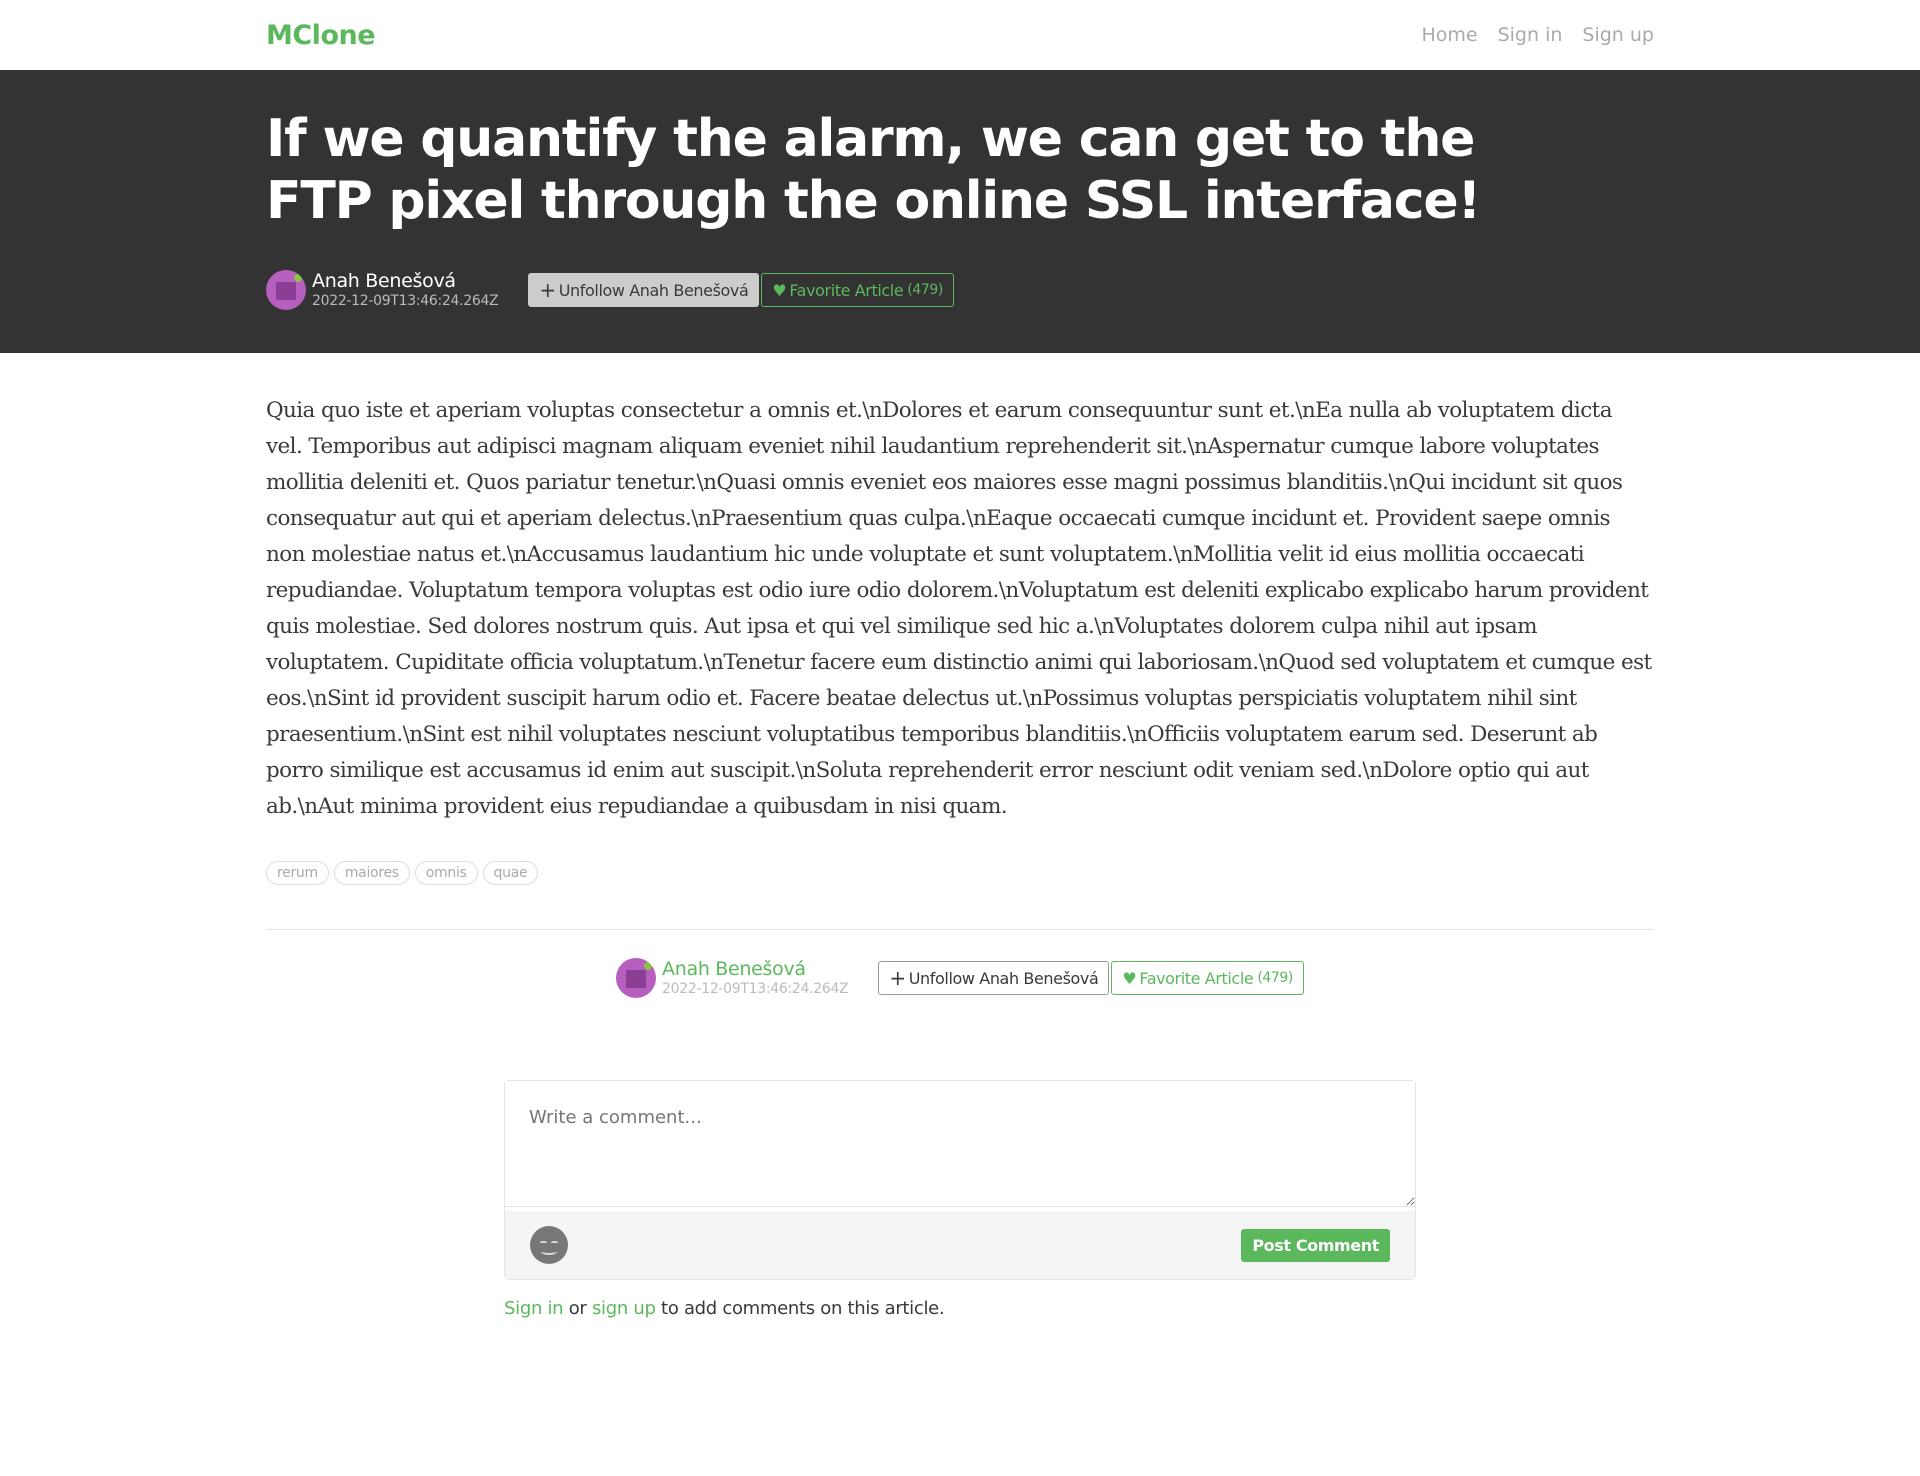 The width and height of the screenshot is (1920, 1476). Describe the element at coordinates (960, 1144) in the screenshot. I see `comment-input` at that location.